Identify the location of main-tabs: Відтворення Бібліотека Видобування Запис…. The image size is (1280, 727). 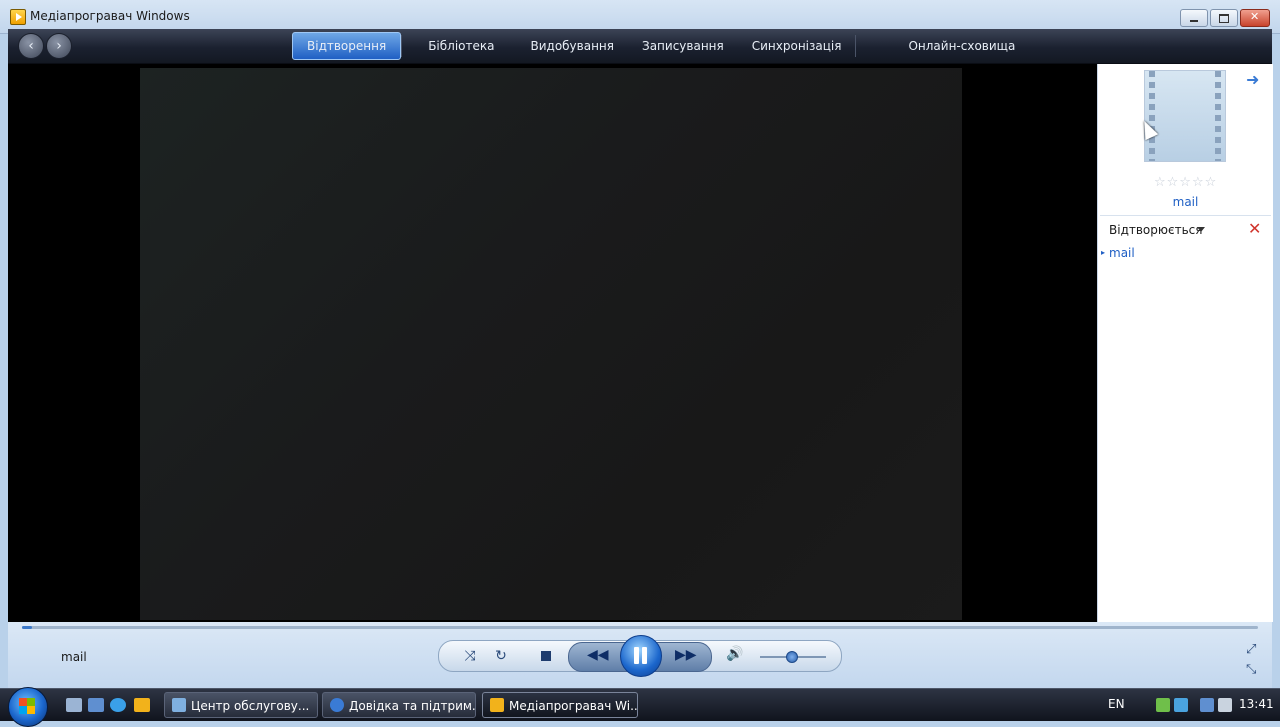
(660, 46).